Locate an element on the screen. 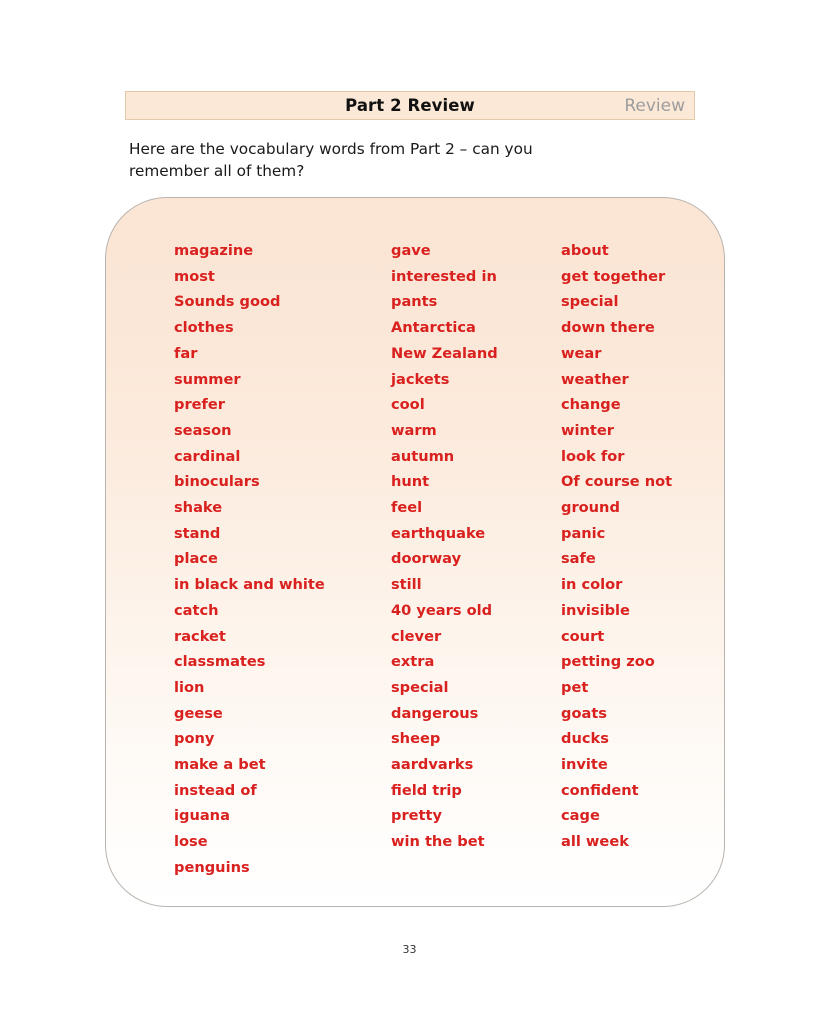 The image size is (819, 1024). vocabulary-word: magazine is located at coordinates (214, 250).